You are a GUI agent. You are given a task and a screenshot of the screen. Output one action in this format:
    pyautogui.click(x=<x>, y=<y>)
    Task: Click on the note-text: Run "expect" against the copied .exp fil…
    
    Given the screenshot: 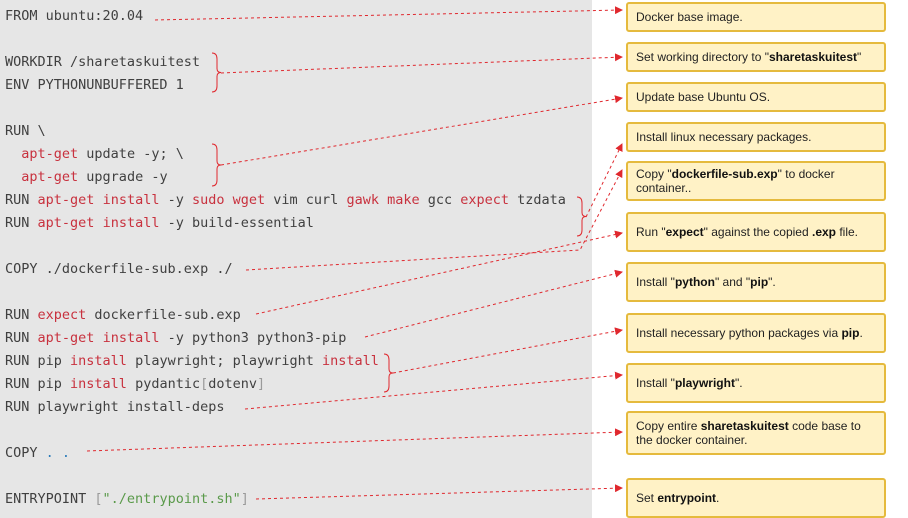 What is the action you would take?
    pyautogui.click(x=747, y=232)
    